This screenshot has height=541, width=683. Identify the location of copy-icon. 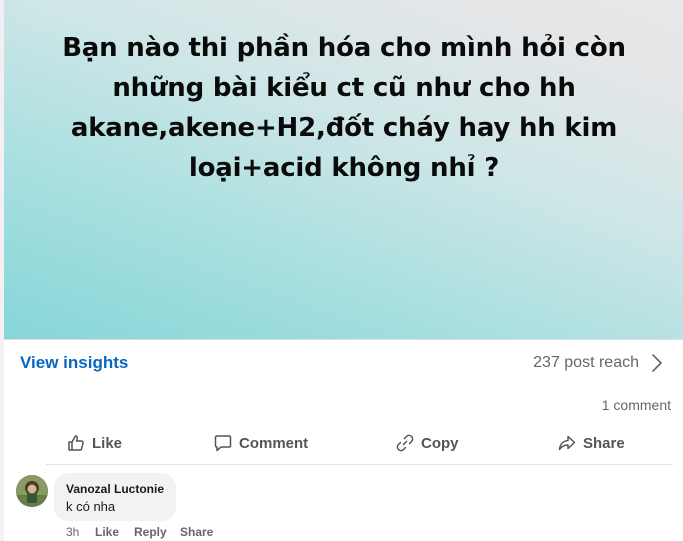
(405, 443).